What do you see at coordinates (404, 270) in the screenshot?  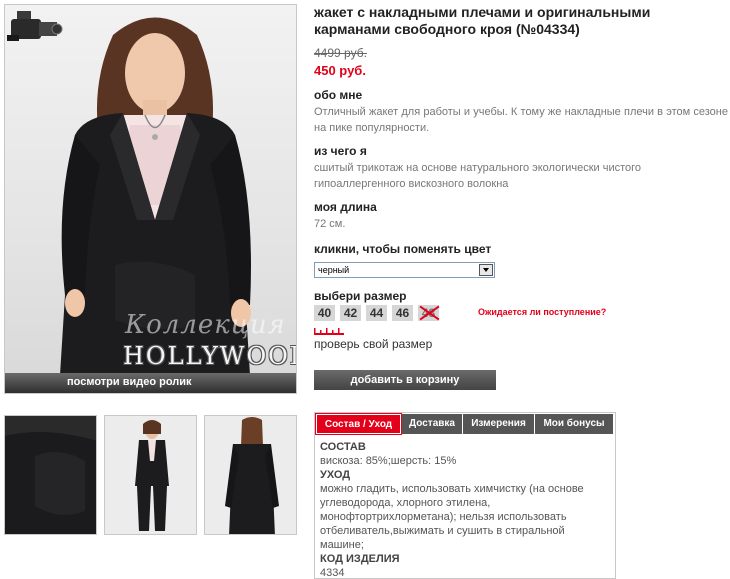 I see `color-select: черный` at bounding box center [404, 270].